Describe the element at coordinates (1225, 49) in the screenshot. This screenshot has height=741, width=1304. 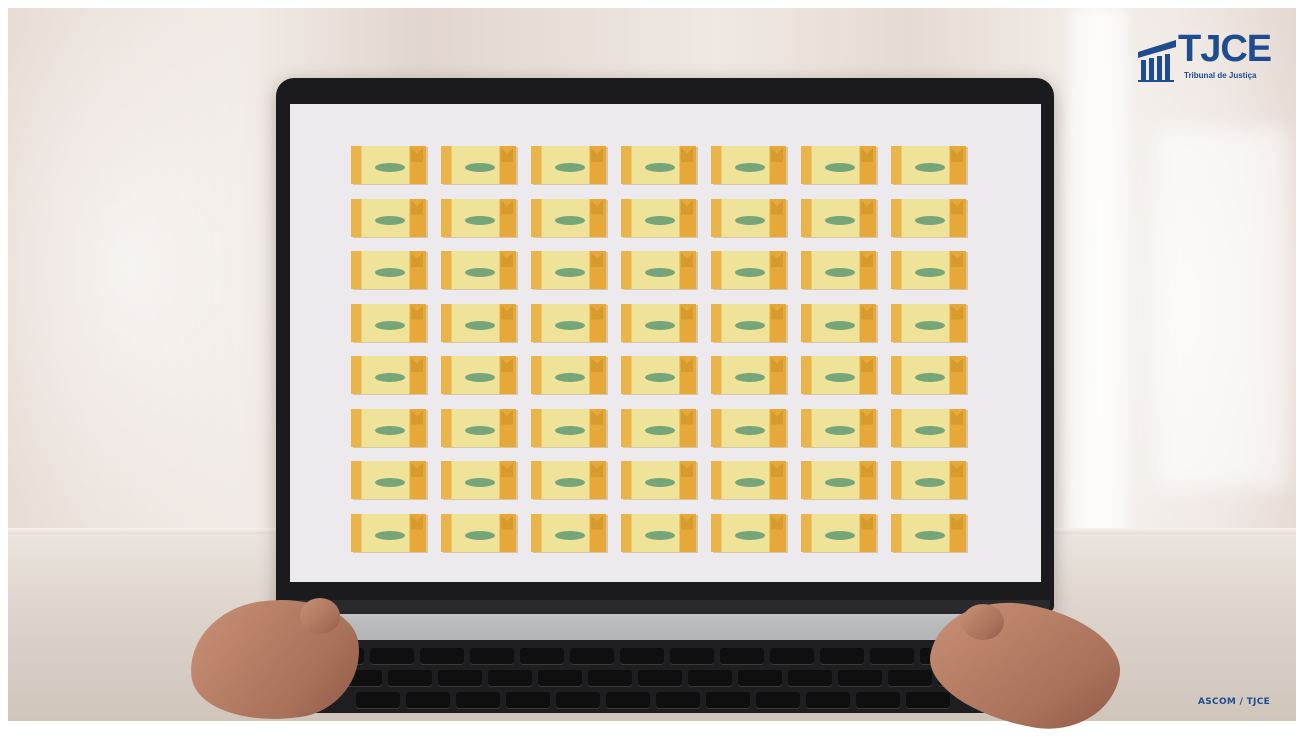
I see `logo-wordmark: TJCE` at that location.